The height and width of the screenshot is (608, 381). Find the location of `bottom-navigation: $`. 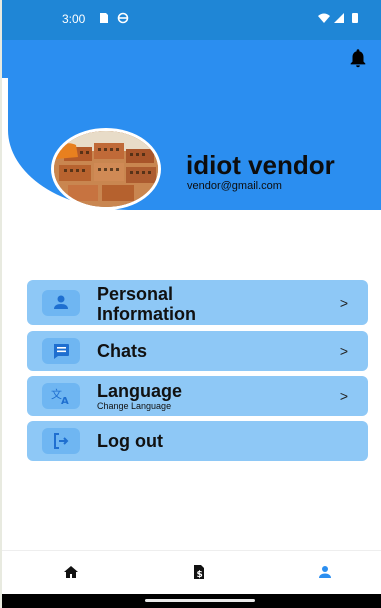

bottom-navigation: $ is located at coordinates (191, 572).